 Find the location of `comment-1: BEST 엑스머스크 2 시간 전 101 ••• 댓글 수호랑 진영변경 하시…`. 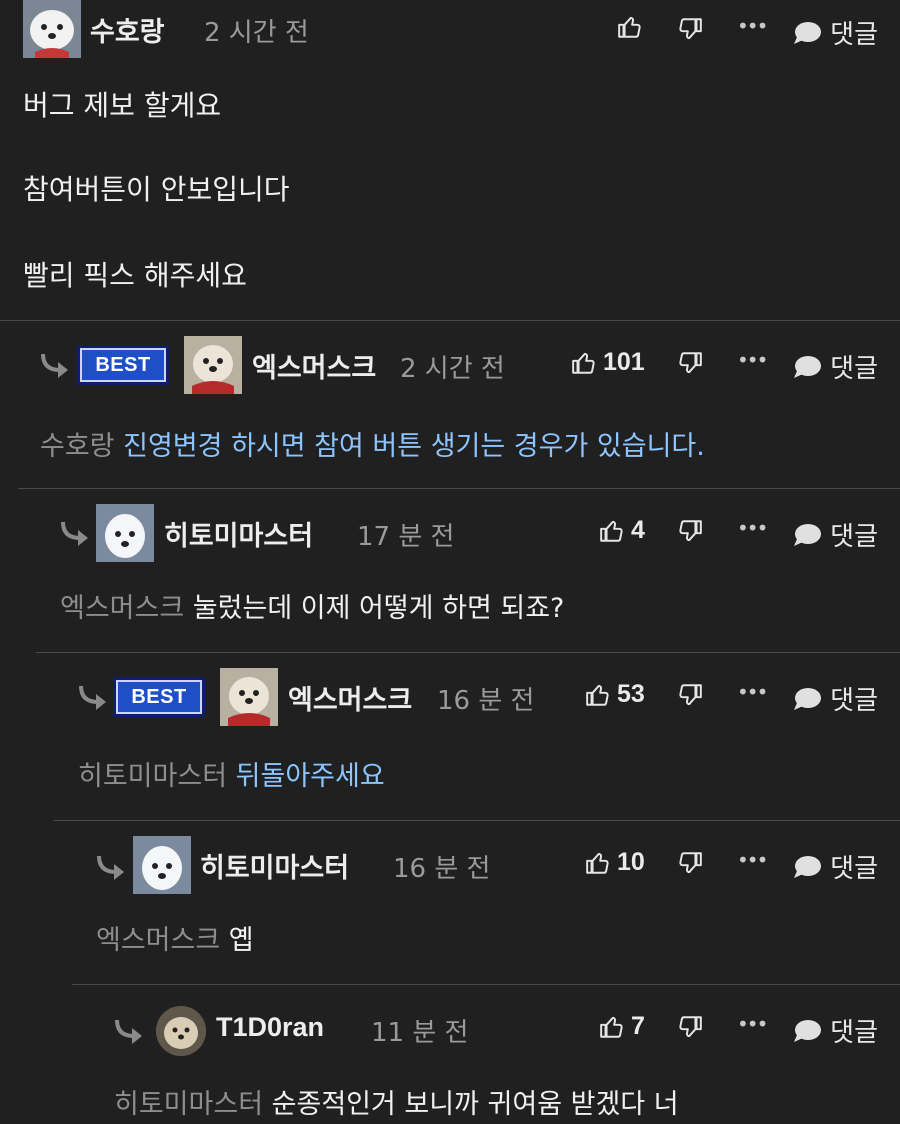

comment-1: BEST 엑스머스크 2 시간 전 101 ••• 댓글 수호랑 진영변경 하시… is located at coordinates (450, 404).